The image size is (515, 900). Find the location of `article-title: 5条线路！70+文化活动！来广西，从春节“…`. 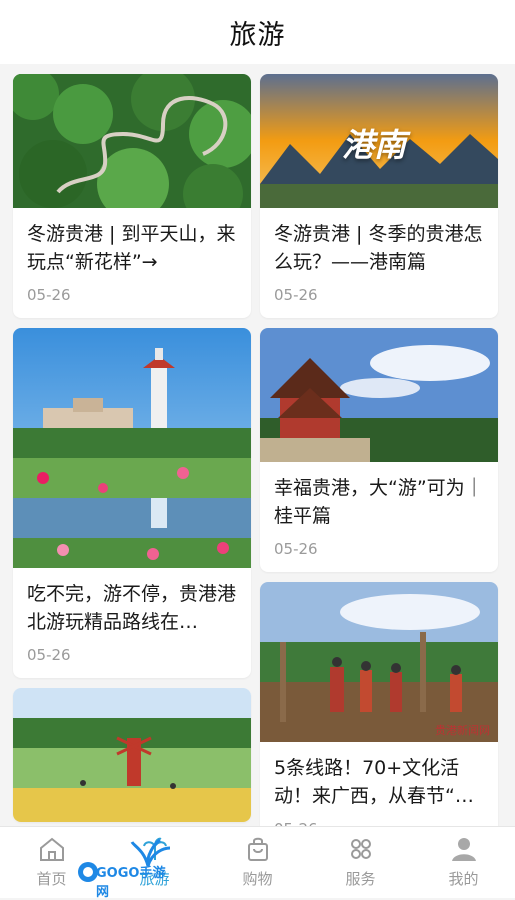

article-title: 5条线路！70+文化活动！来广西，从春节“… is located at coordinates (374, 782).